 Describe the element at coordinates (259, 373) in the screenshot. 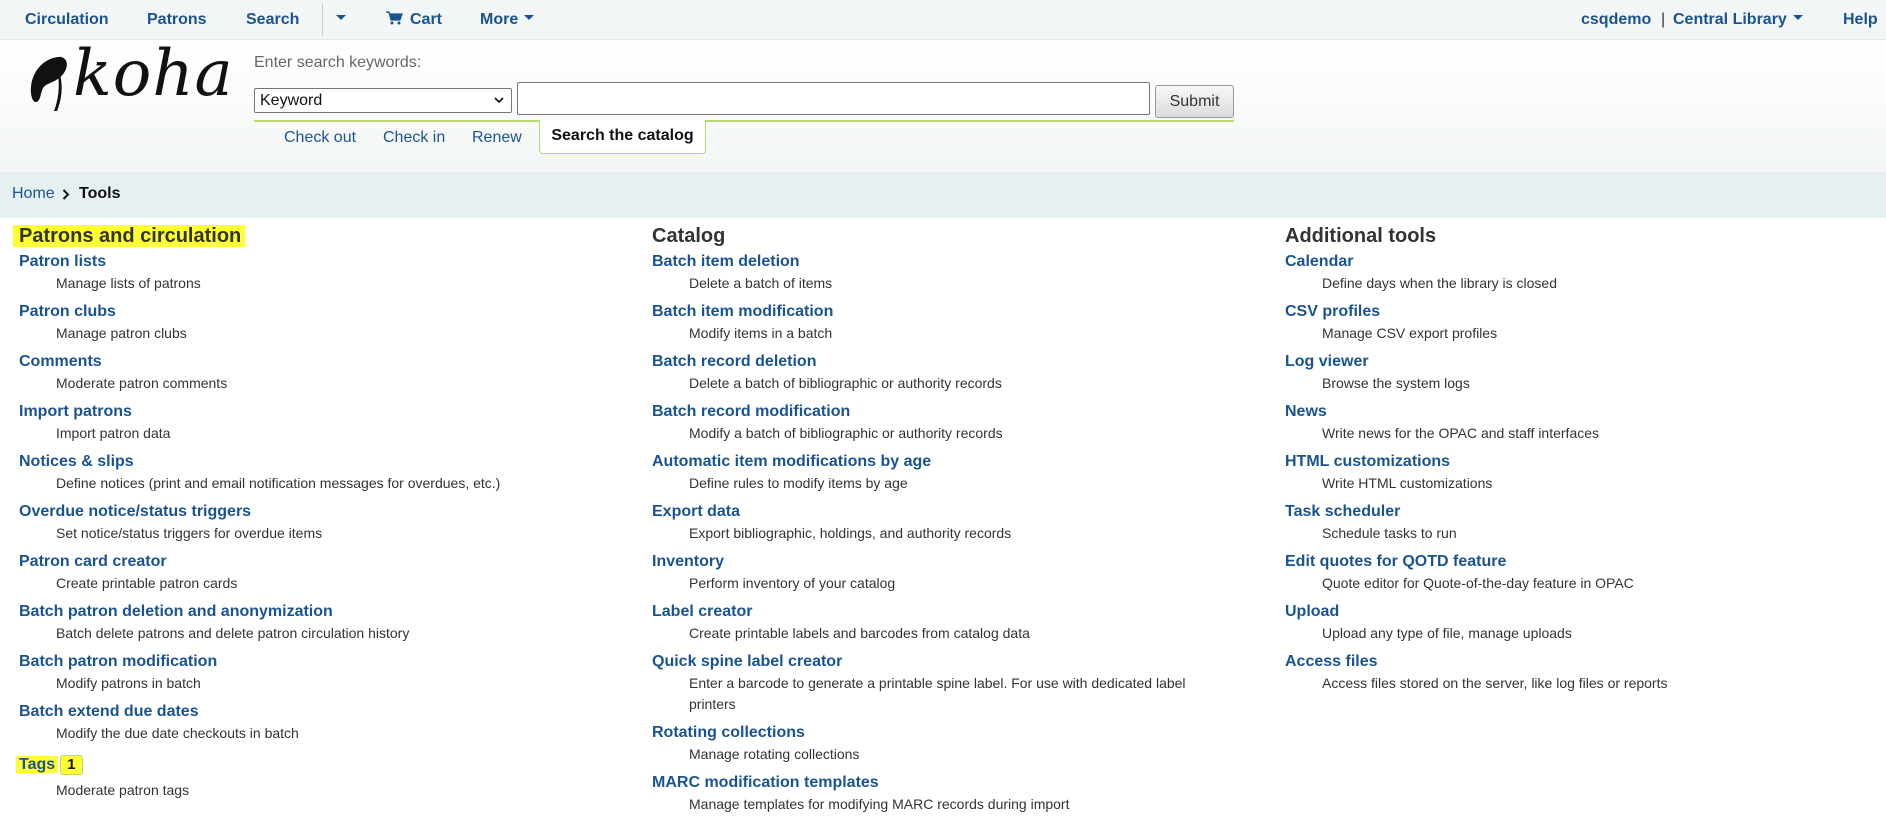

I see `tool-item: Comments Moderate patron comments` at that location.